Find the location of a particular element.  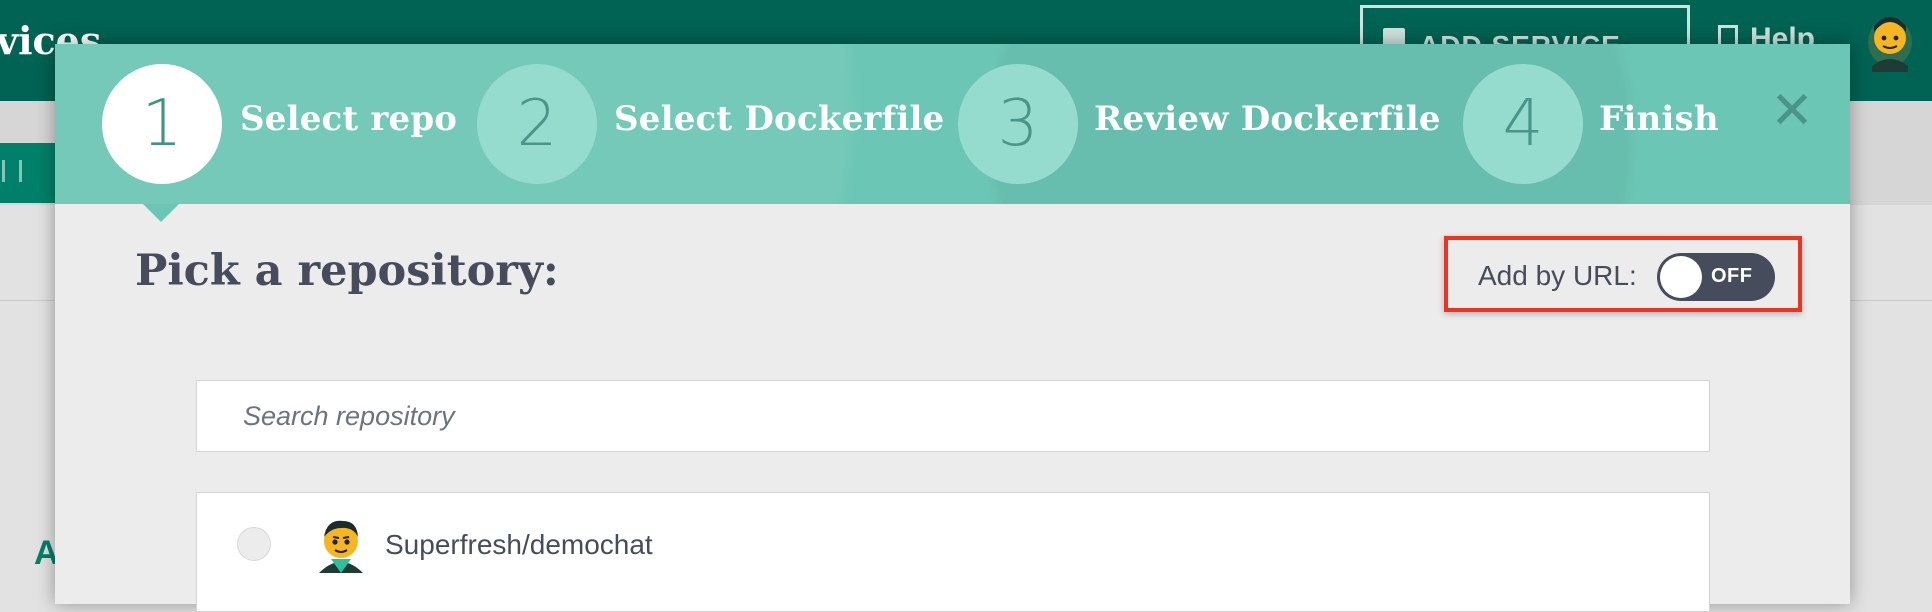

add-by-url-highlight: Add by URL: OFF is located at coordinates (1623, 274).